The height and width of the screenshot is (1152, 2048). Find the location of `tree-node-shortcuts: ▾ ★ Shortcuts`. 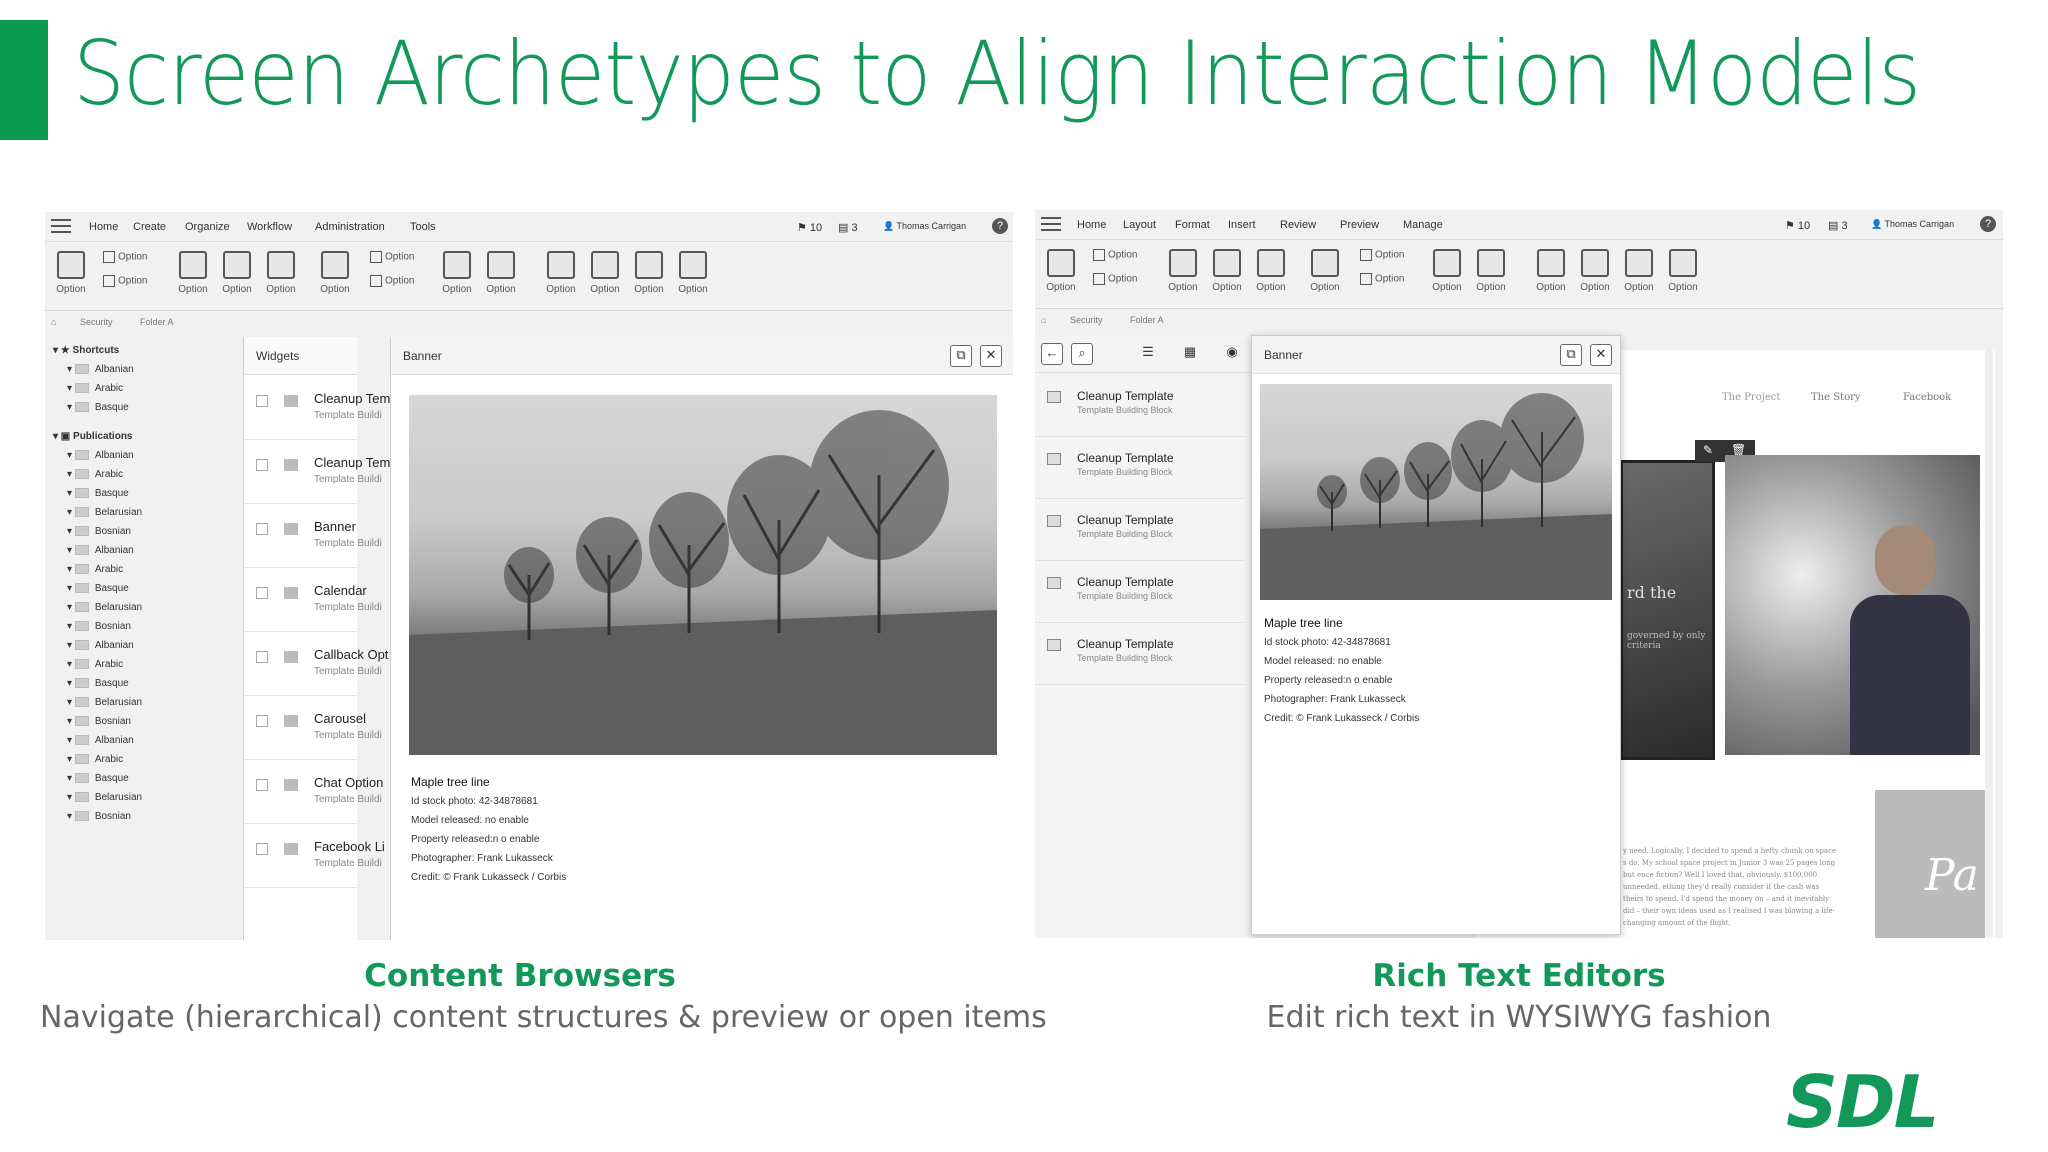

tree-node-shortcuts: ▾ ★ Shortcuts is located at coordinates (86, 350).